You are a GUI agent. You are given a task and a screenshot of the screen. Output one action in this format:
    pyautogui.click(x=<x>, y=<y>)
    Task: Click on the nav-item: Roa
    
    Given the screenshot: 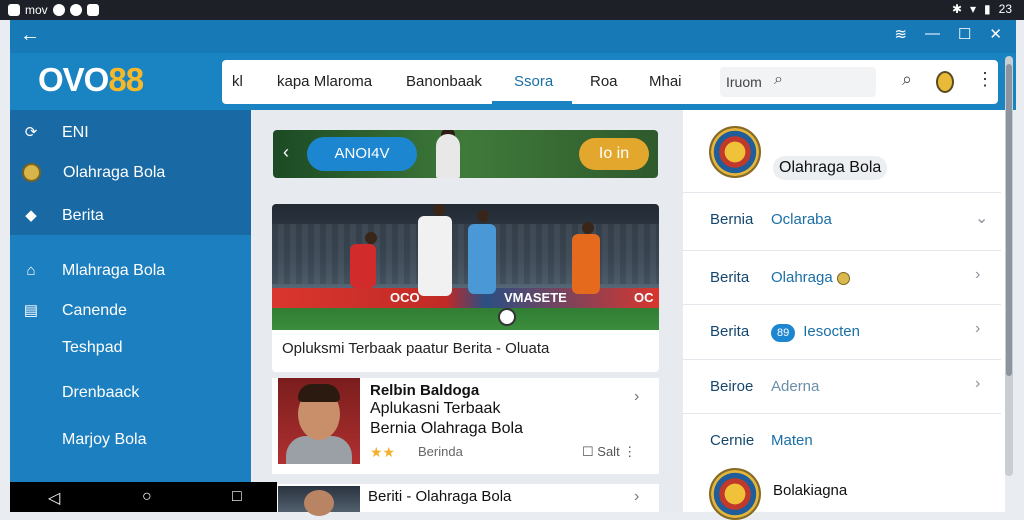 What is the action you would take?
    pyautogui.click(x=604, y=81)
    